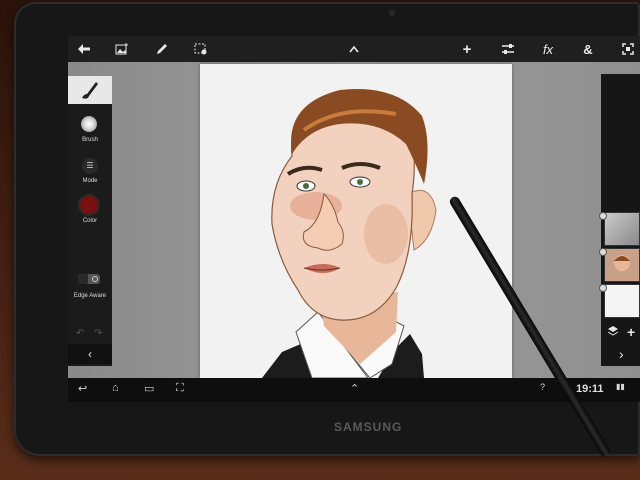  Describe the element at coordinates (613, 332) in the screenshot. I see `layers-icon` at that location.